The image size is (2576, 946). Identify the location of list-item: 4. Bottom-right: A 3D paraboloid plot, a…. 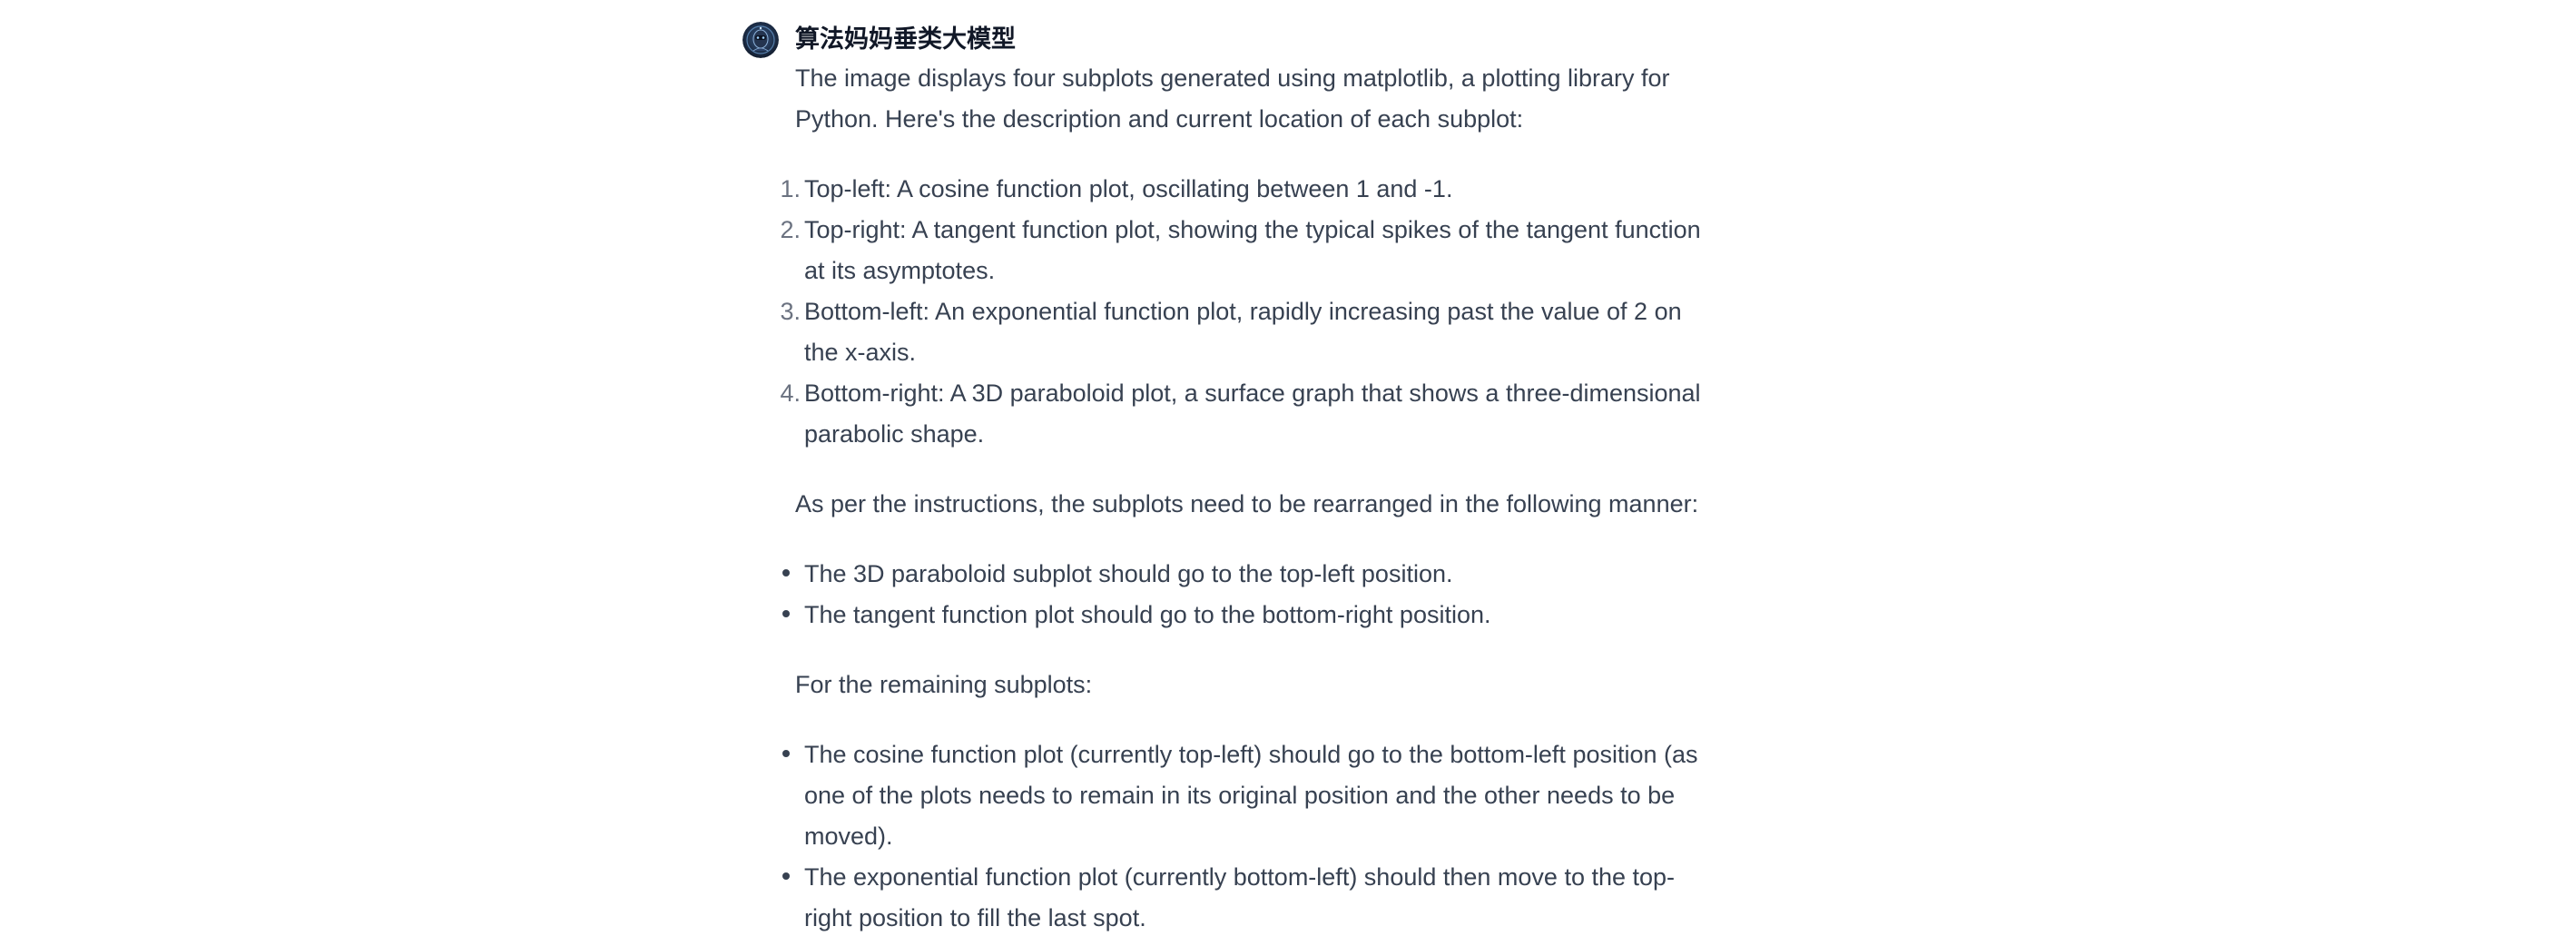
(1241, 414).